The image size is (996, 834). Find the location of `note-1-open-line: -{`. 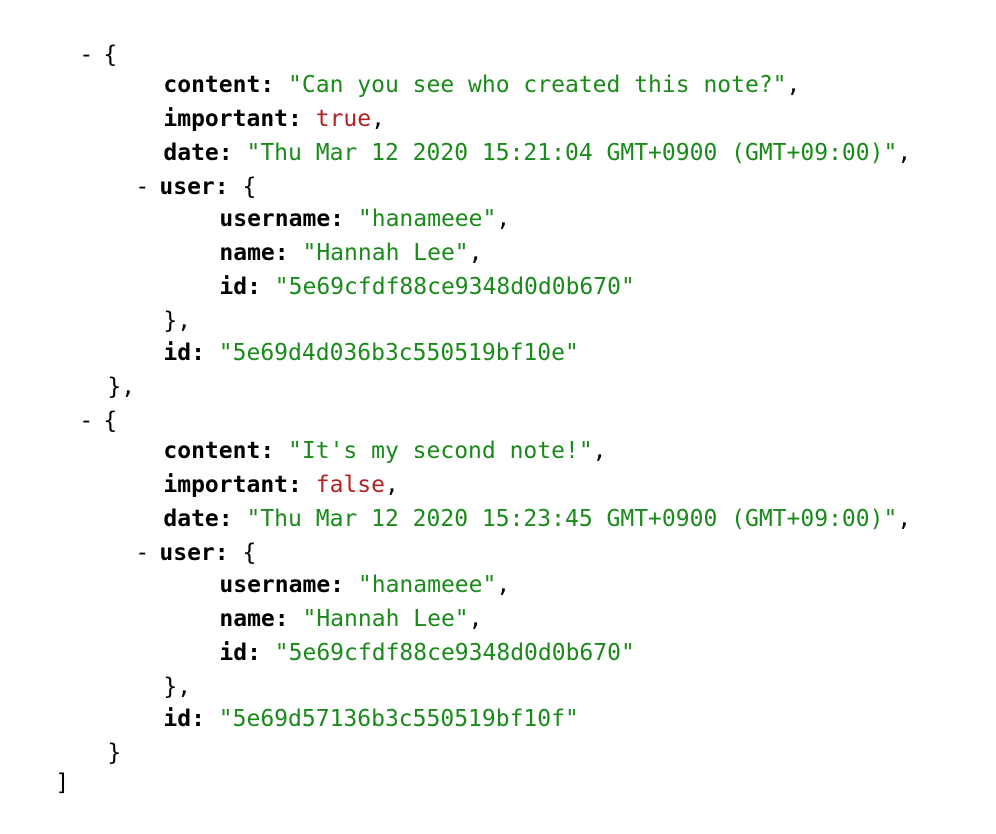

note-1-open-line: -{ is located at coordinates (70, 402).